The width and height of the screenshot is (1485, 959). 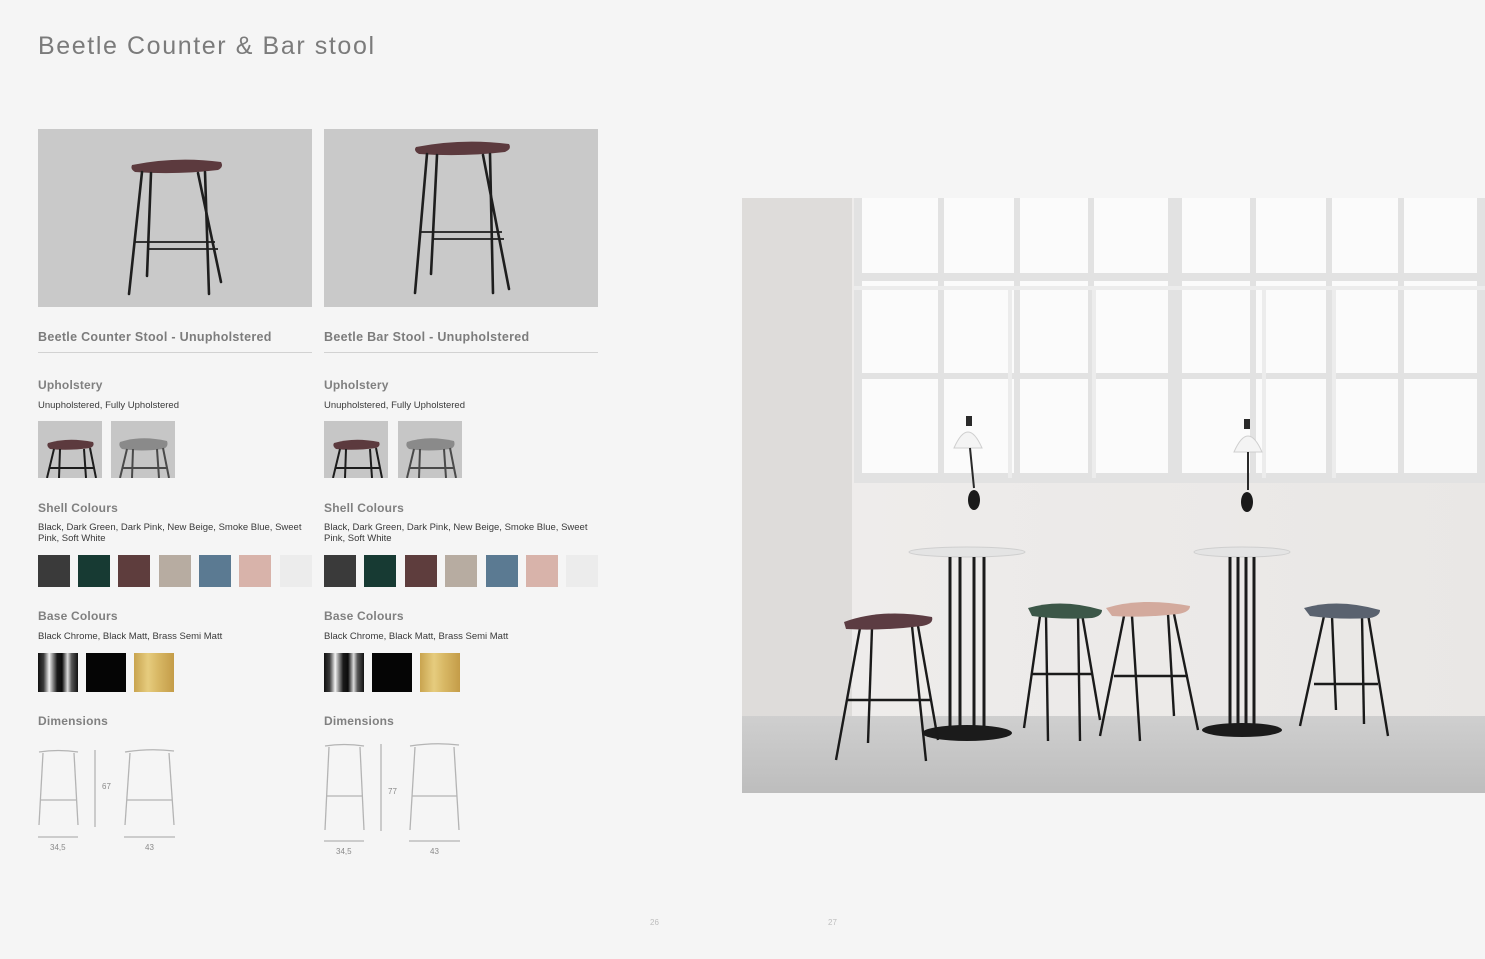 What do you see at coordinates (654, 922) in the screenshot?
I see `page-number-left: 26` at bounding box center [654, 922].